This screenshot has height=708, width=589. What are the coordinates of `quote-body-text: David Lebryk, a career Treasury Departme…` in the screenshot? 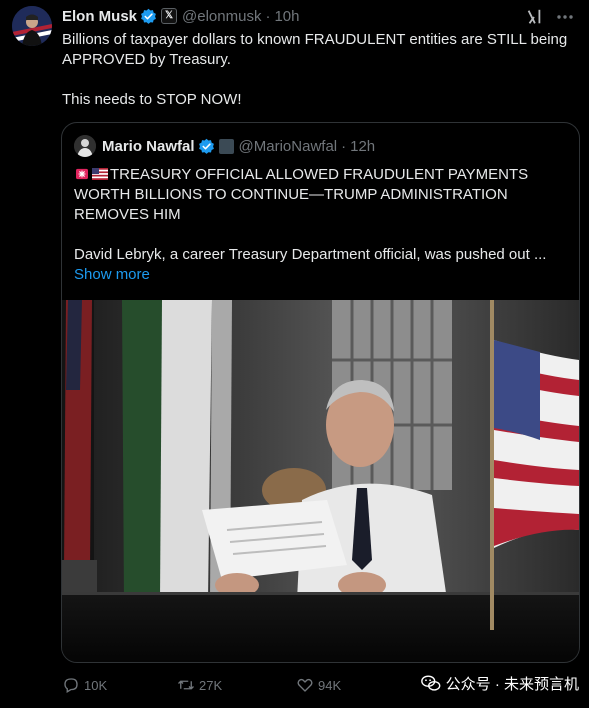 It's located at (310, 254).